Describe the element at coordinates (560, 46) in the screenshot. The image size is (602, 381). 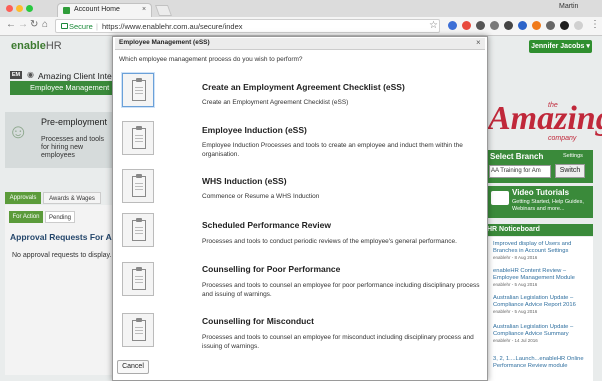
I see `user-menu-button: Jennifer Jacobs ▾` at that location.